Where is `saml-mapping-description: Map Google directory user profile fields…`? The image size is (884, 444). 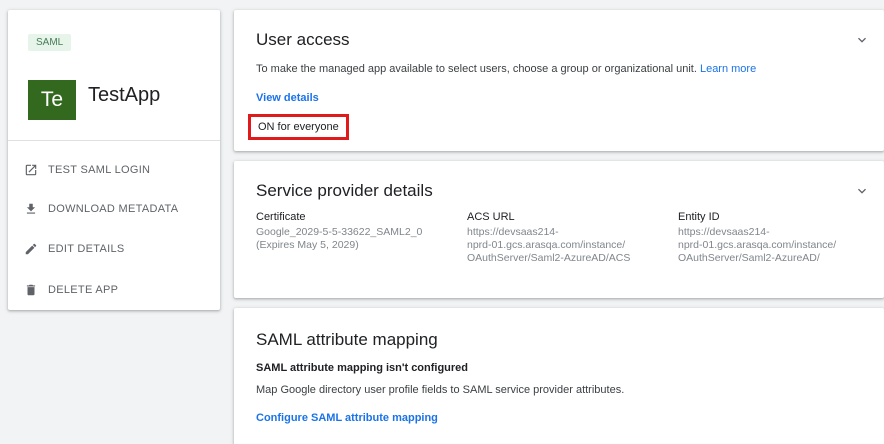 saml-mapping-description: Map Google directory user profile fields… is located at coordinates (440, 390).